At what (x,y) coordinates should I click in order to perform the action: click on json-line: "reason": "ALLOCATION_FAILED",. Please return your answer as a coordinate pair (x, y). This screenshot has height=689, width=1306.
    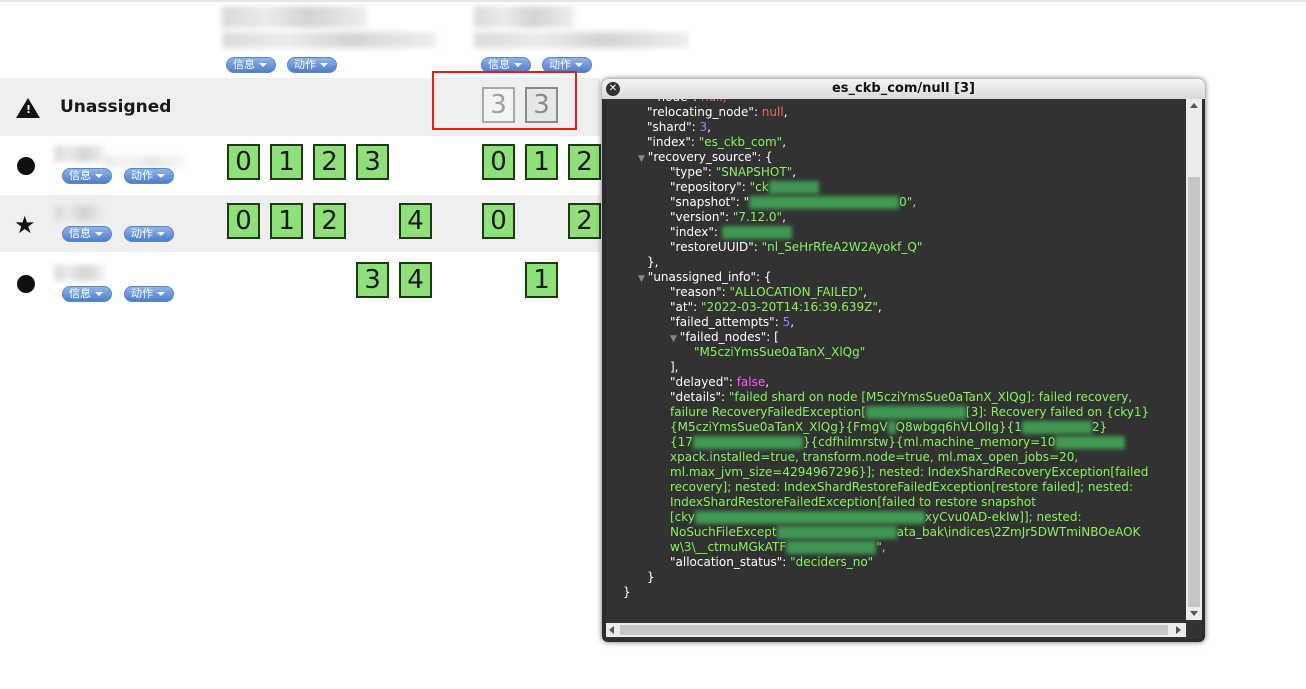
    Looking at the image, I should click on (768, 292).